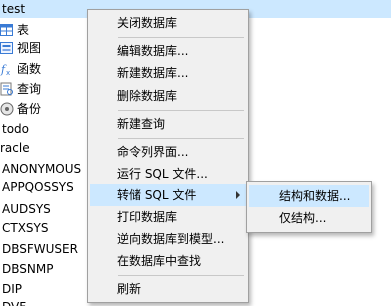  Describe the element at coordinates (29, 48) in the screenshot. I see `tree-item-view-label: 视图` at that location.